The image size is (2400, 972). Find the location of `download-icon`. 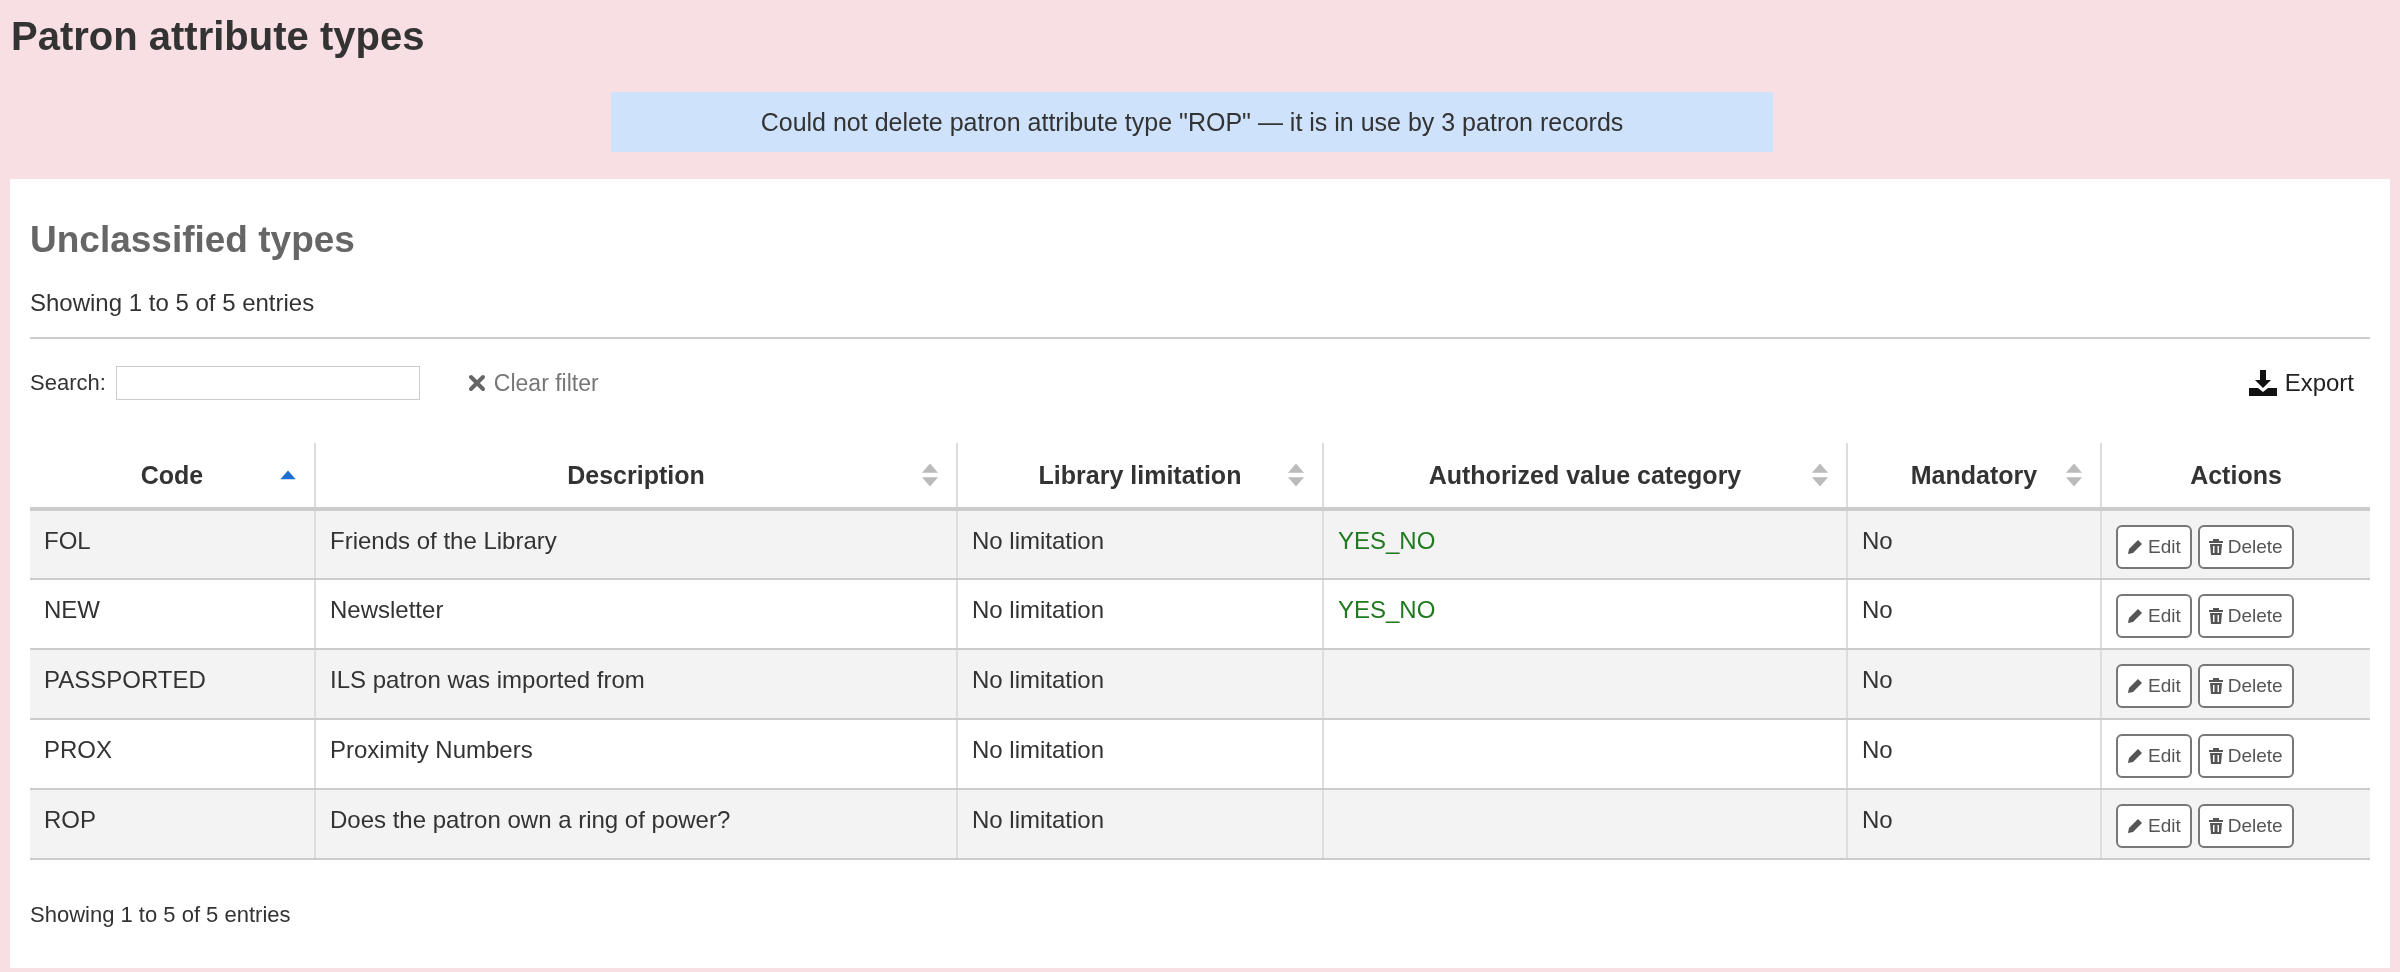

download-icon is located at coordinates (2262, 383).